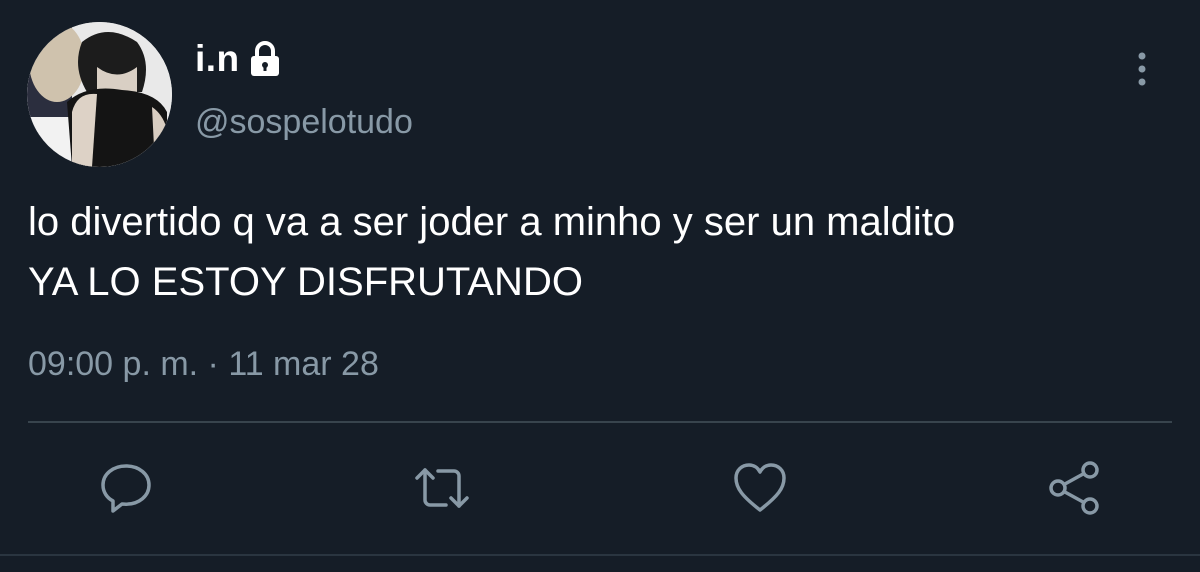 The height and width of the screenshot is (572, 1200). What do you see at coordinates (217, 58) in the screenshot?
I see `display-name-text: i.n` at bounding box center [217, 58].